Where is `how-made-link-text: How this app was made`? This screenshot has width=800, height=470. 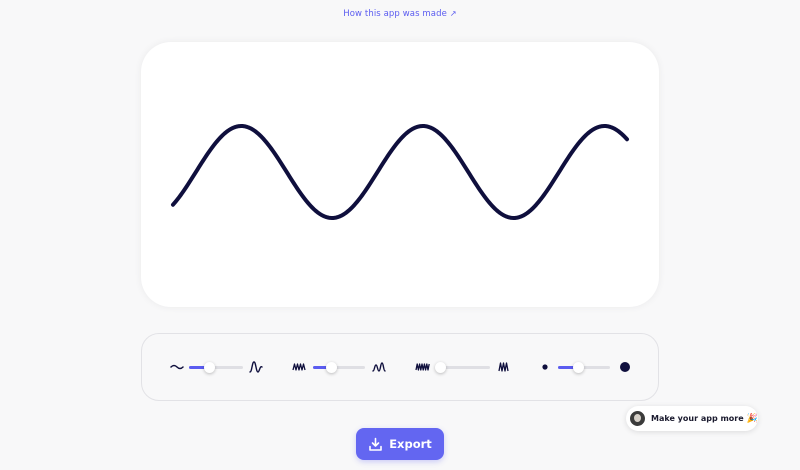 how-made-link-text: How this app was made is located at coordinates (395, 14).